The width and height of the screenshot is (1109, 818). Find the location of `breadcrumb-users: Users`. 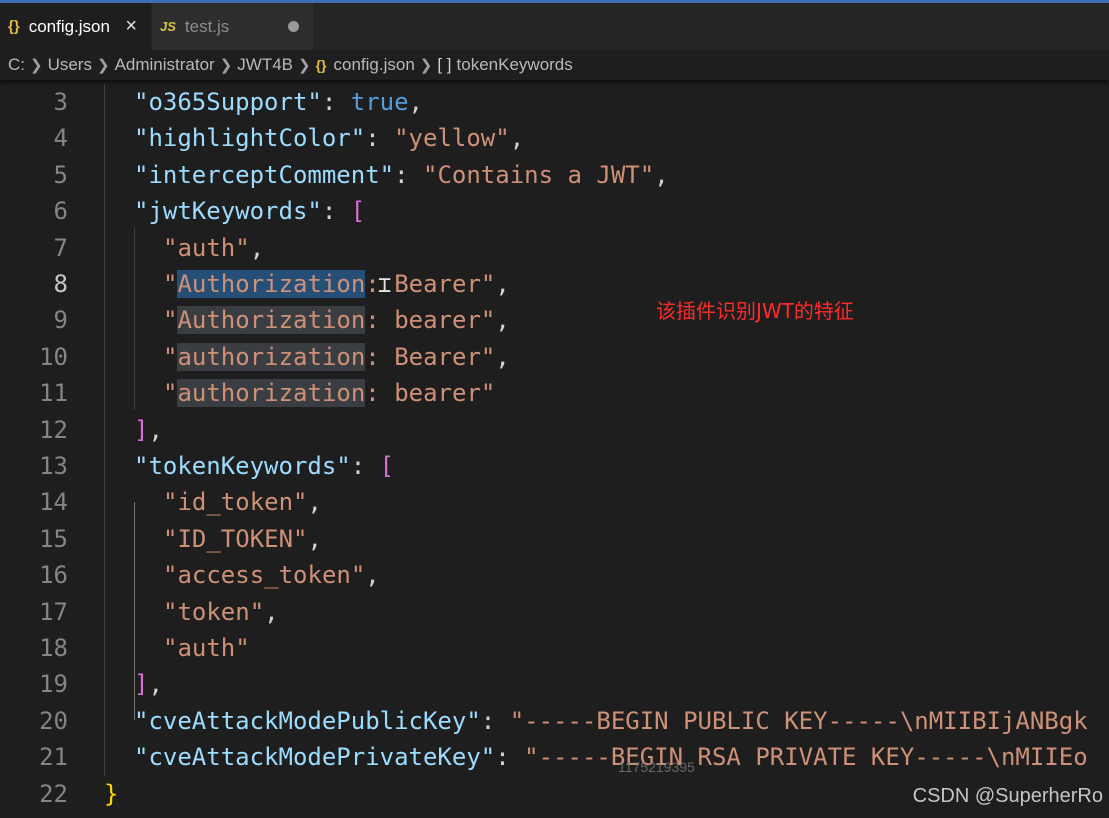

breadcrumb-users: Users is located at coordinates (70, 65).